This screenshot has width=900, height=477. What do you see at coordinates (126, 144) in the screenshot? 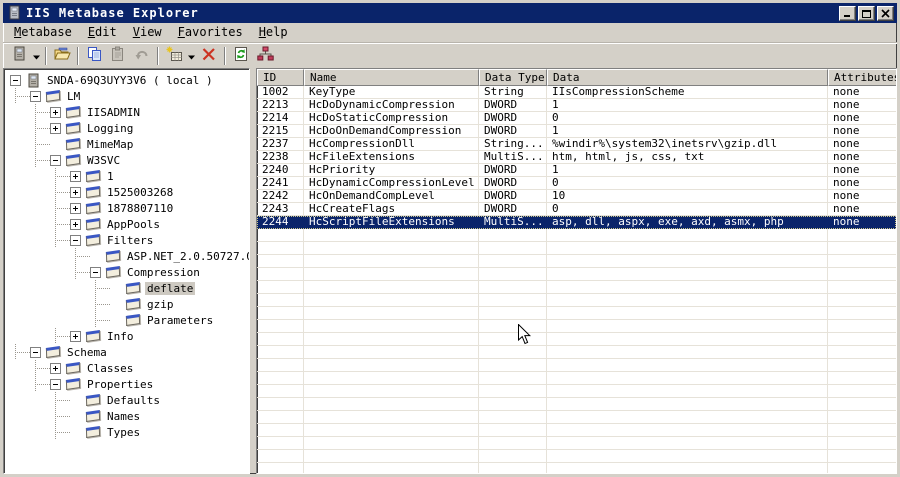
I see `tree-node-mimemap: MimeMap` at bounding box center [126, 144].